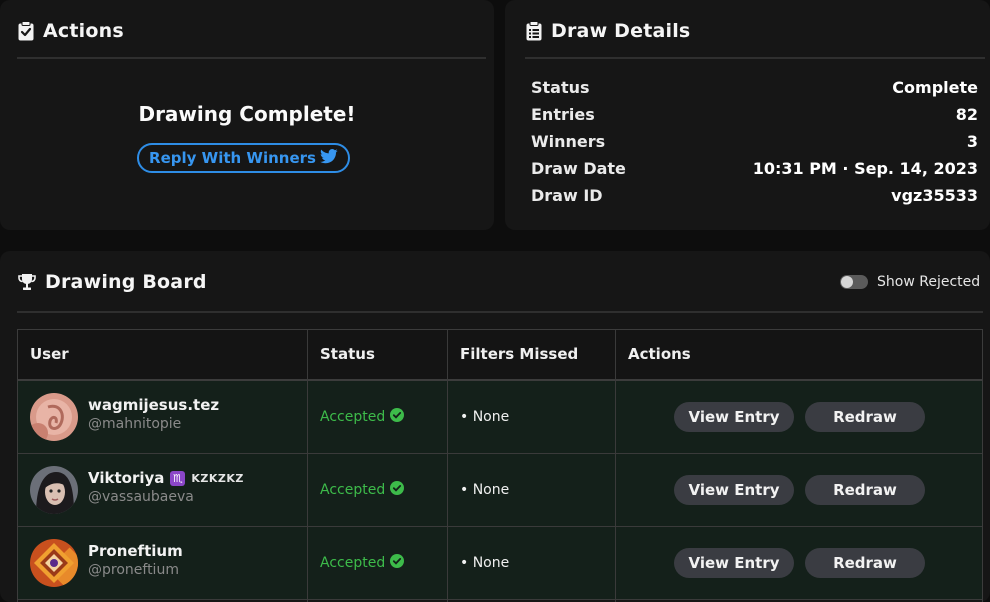  What do you see at coordinates (178, 478) in the screenshot?
I see `scorpio-icon: ♏` at bounding box center [178, 478].